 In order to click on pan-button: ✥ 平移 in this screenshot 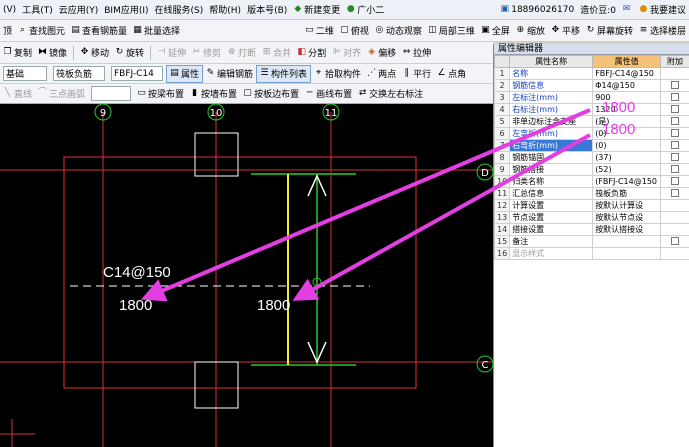, I will do `click(565, 31)`.